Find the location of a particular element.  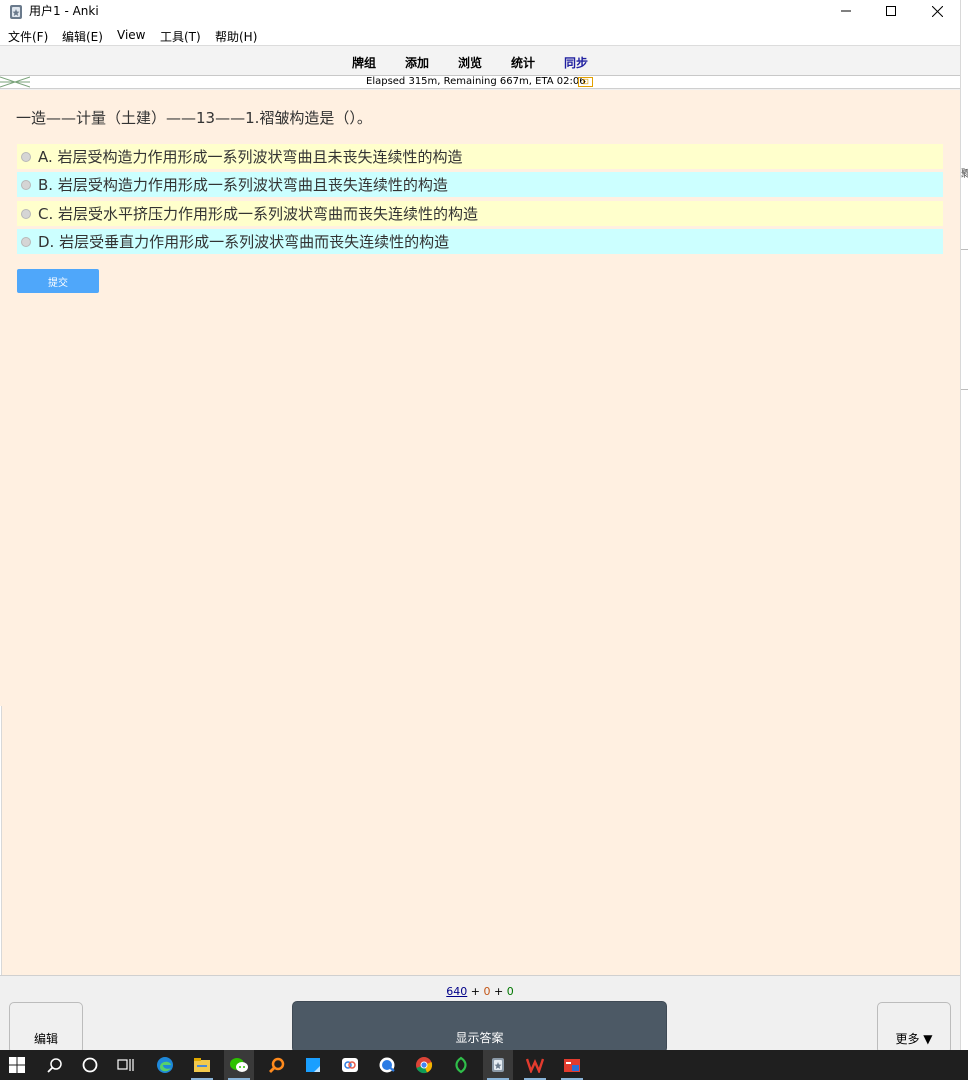

show-answer-button: 显示答案 is located at coordinates (479, 1027).